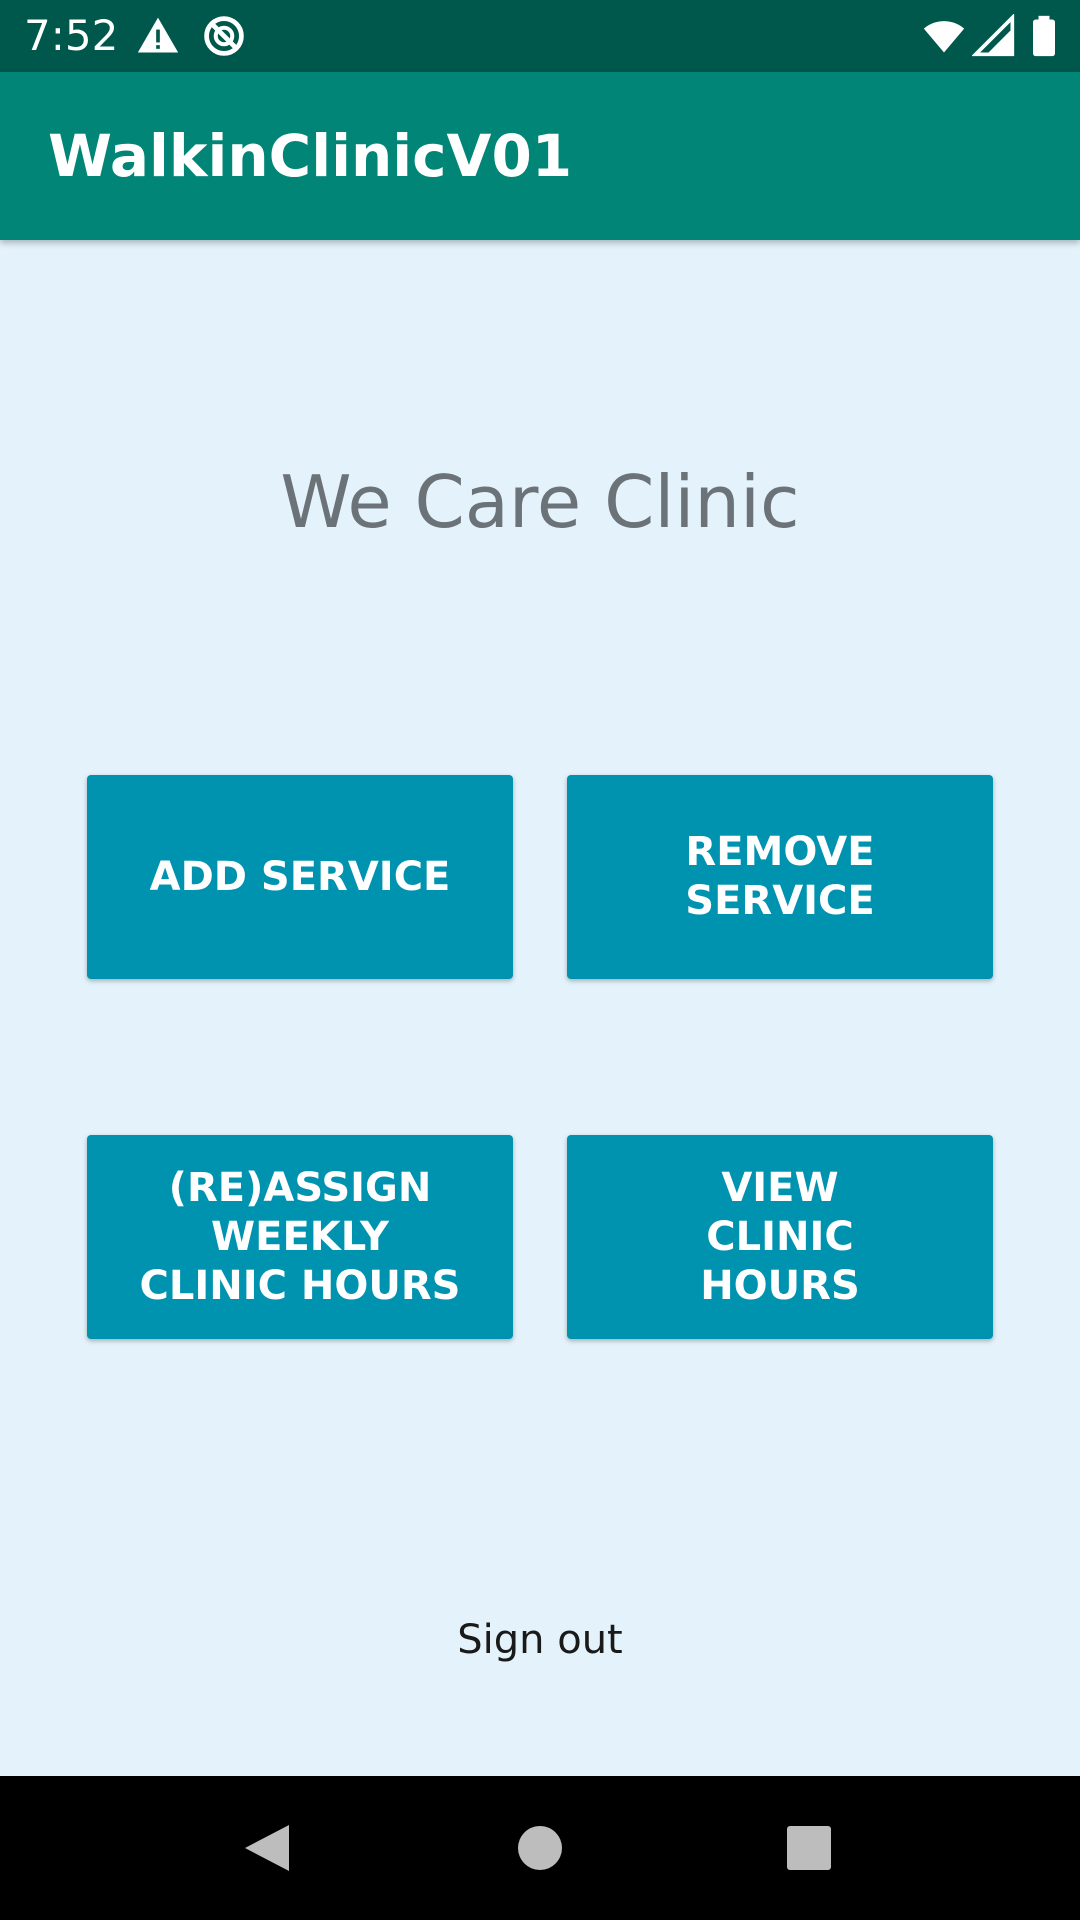 This screenshot has width=1080, height=1920. I want to click on warning-icon, so click(158, 35).